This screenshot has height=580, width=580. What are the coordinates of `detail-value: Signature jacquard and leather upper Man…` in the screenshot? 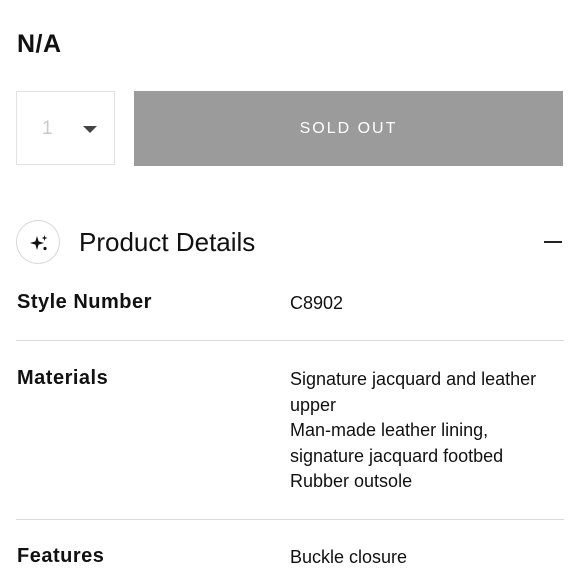 It's located at (430, 431).